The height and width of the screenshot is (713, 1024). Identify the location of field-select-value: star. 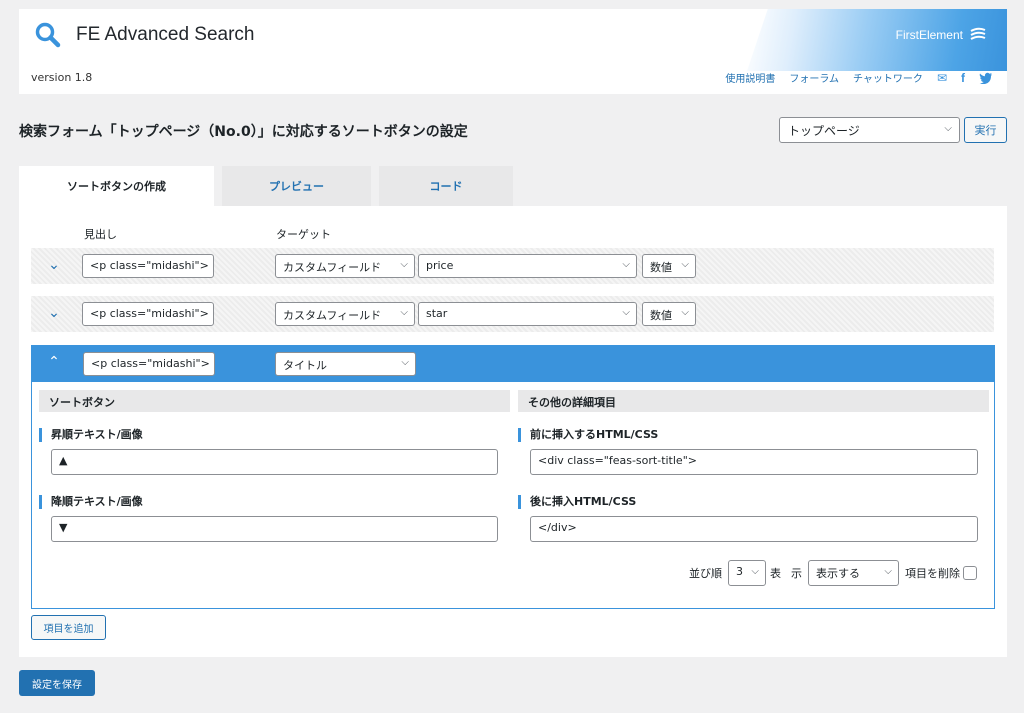
(437, 313).